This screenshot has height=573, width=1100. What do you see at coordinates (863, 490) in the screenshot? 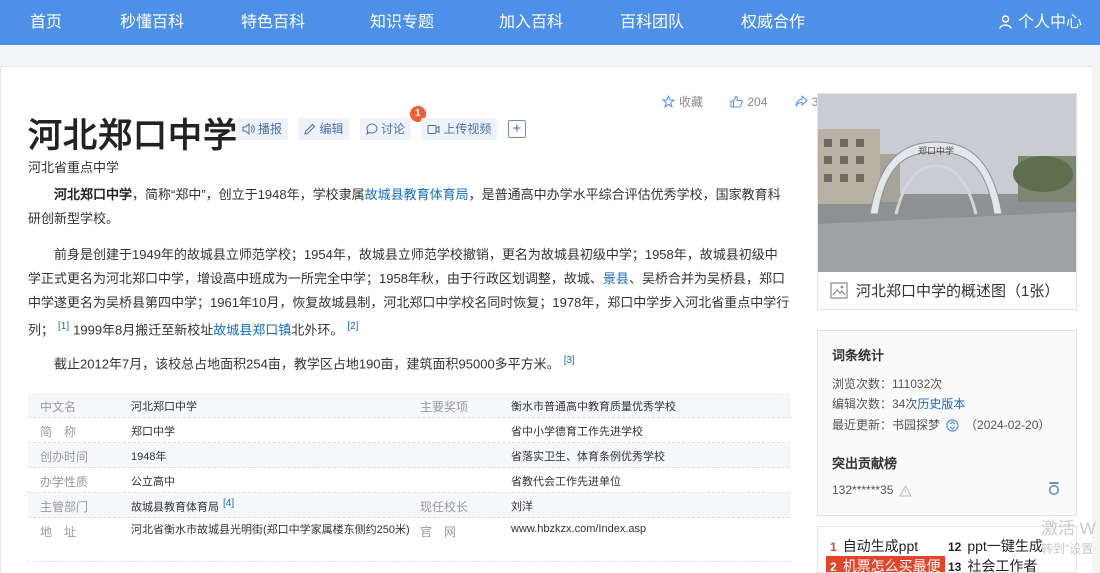
I see `contributor-name: 132******35` at bounding box center [863, 490].